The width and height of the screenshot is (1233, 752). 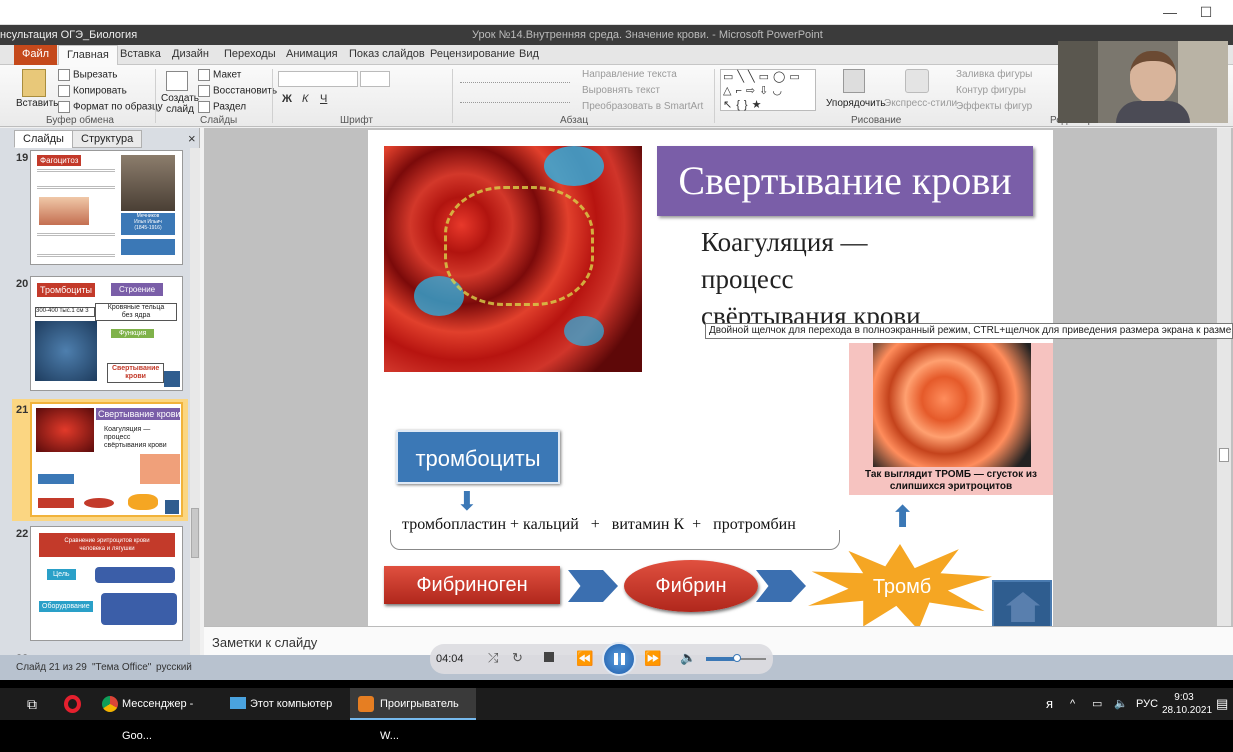 What do you see at coordinates (994, 74) in the screenshot?
I see `shape-fill-button: Заливка фигуры` at bounding box center [994, 74].